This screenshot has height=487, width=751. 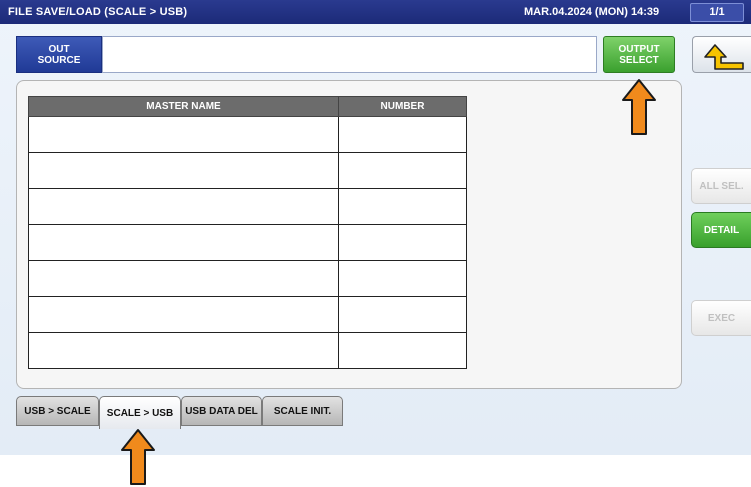 I want to click on all-select-button: ALL SEL., so click(x=721, y=186).